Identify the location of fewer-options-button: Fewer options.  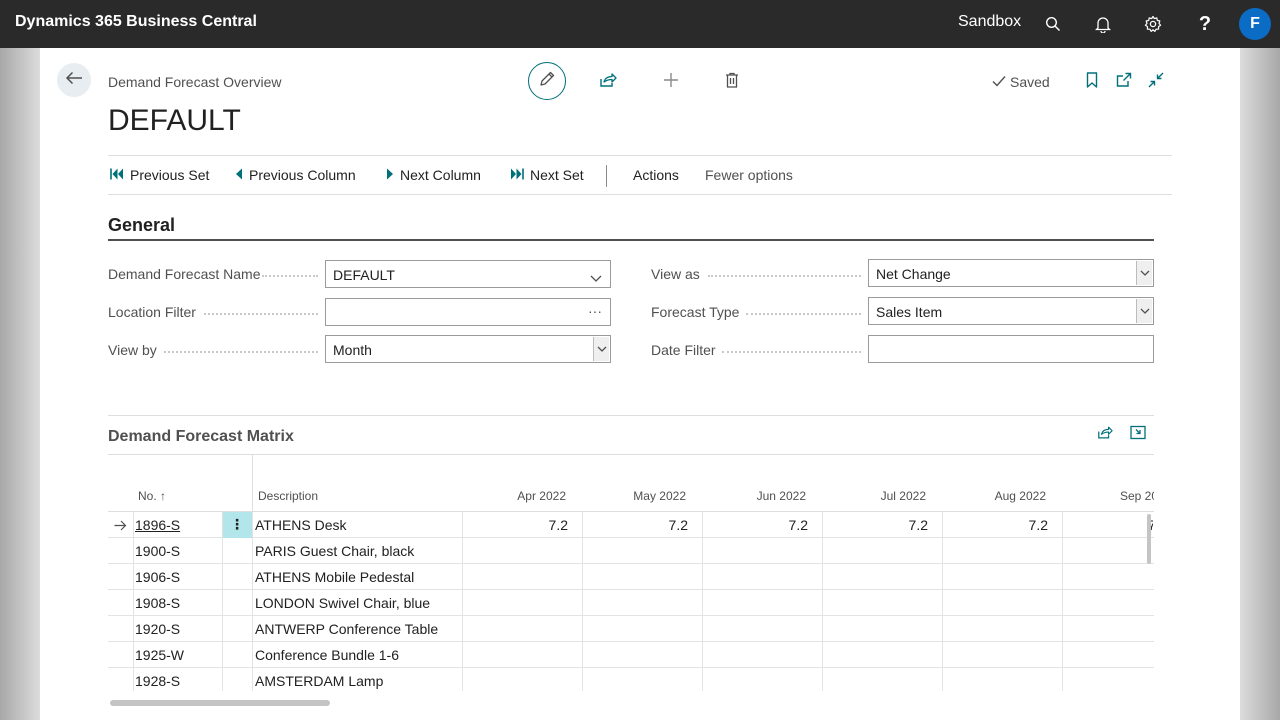
(749, 175).